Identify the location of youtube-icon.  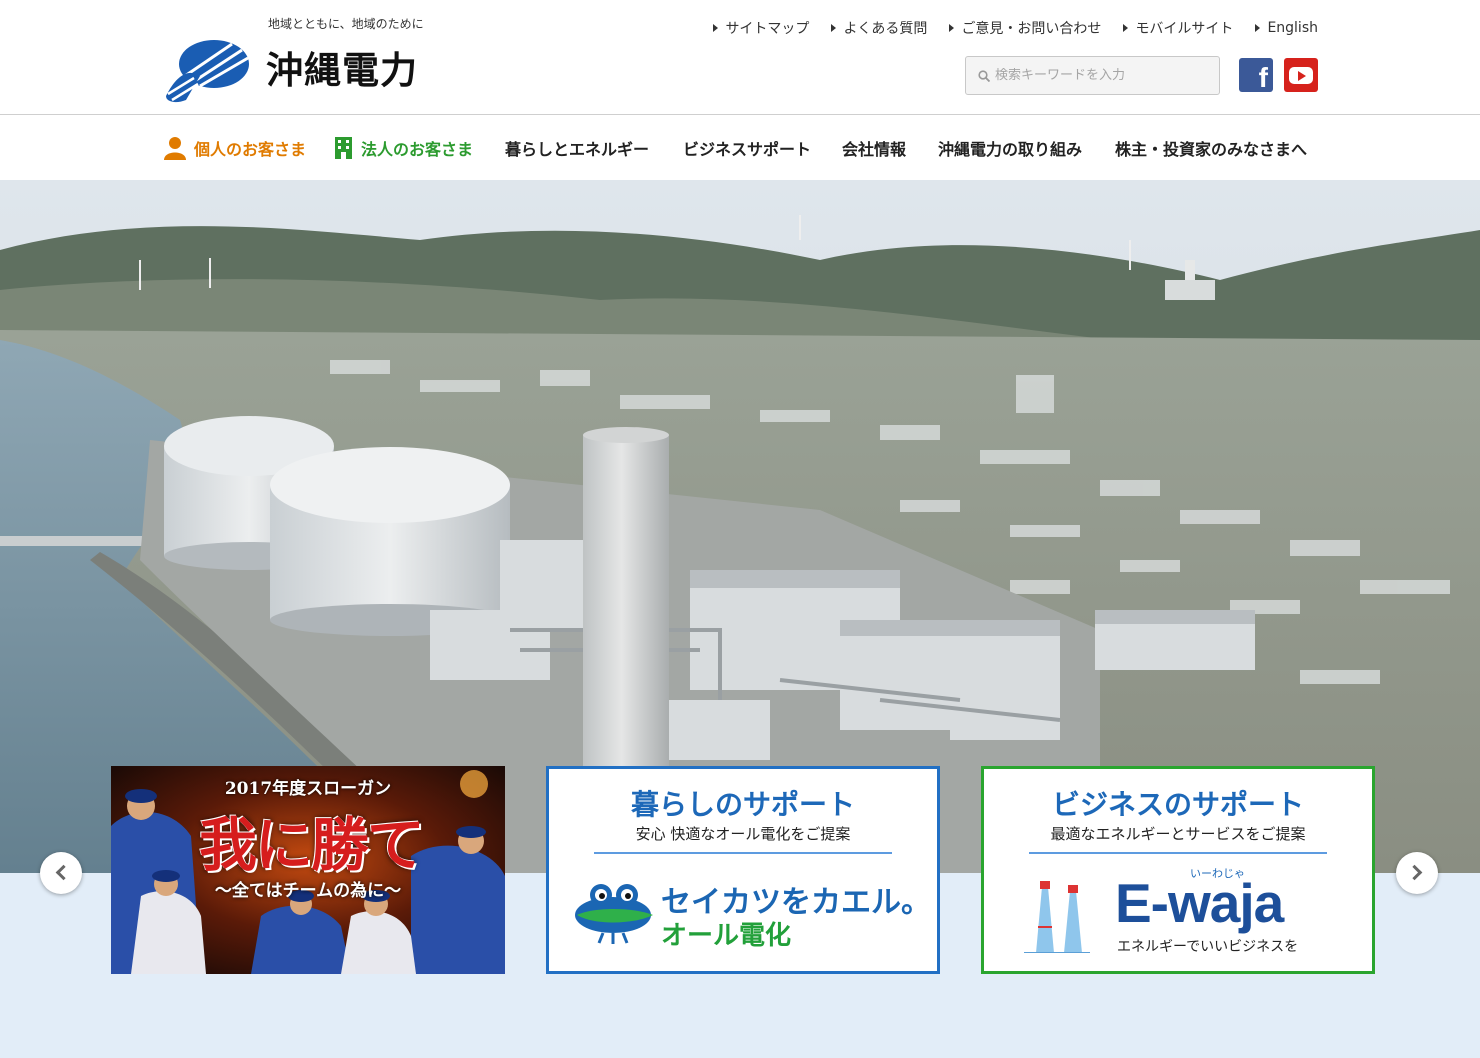
(1301, 75).